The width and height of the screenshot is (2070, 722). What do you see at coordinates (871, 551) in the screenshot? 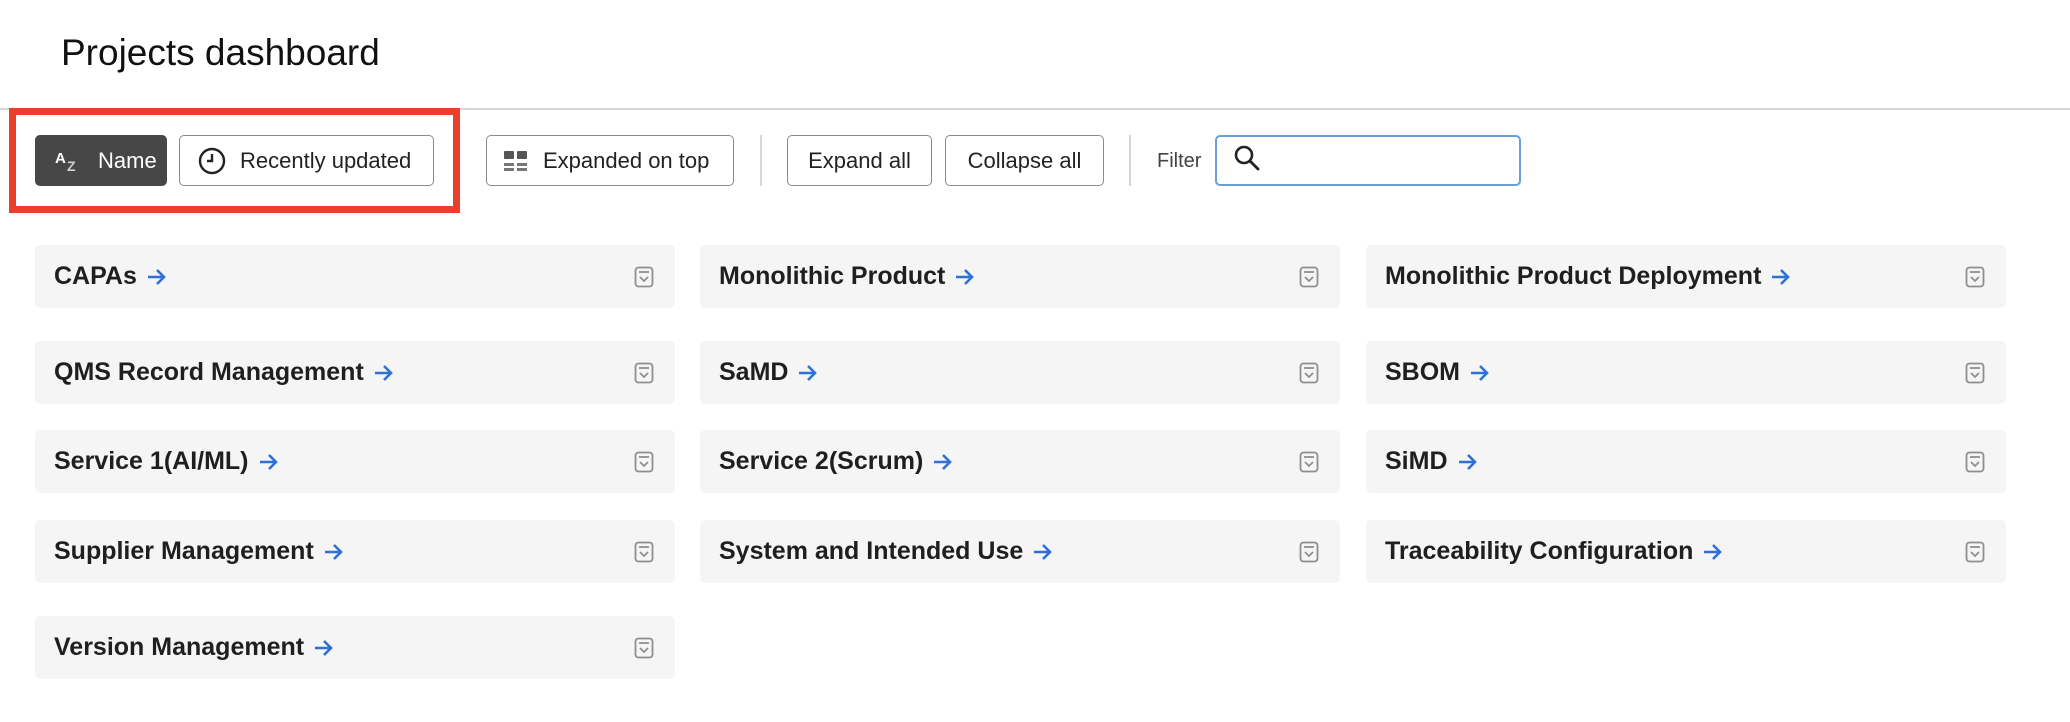
I see `project-name-link: System and Intended Use` at bounding box center [871, 551].